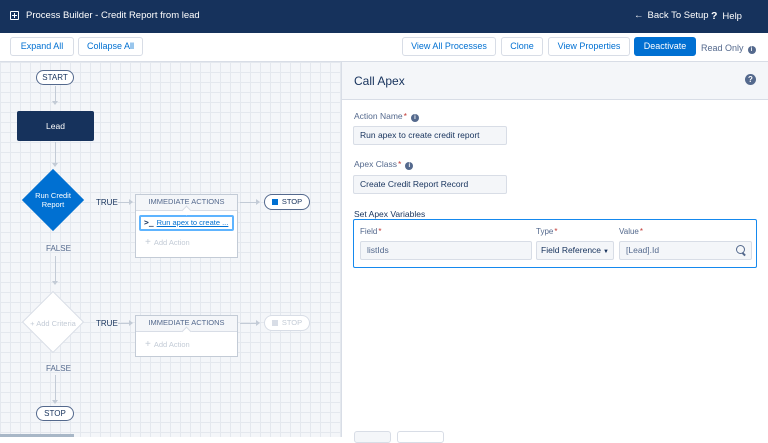 The height and width of the screenshot is (443, 768). I want to click on set-apex-variables-label: Set Apex Variables, so click(390, 214).